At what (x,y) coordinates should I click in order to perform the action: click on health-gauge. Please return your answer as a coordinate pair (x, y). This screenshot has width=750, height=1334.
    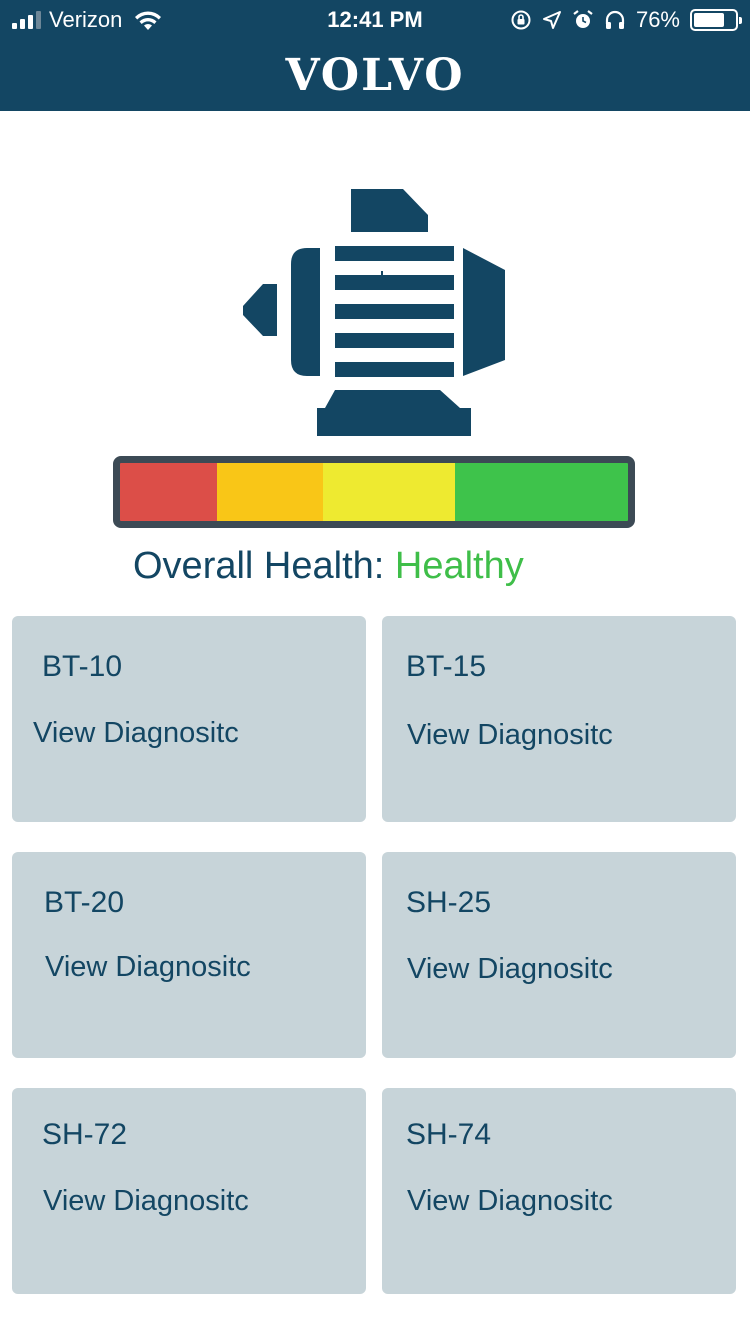
    Looking at the image, I should click on (374, 492).